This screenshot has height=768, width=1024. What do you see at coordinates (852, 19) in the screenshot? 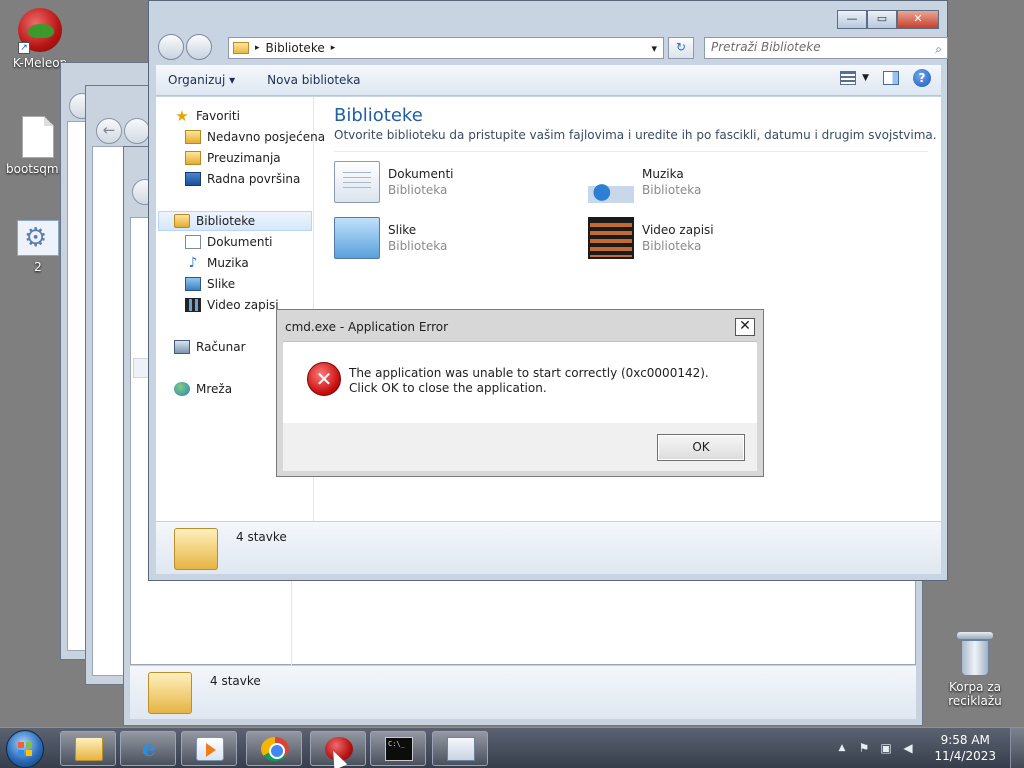
I see `minimize-button: —` at bounding box center [852, 19].